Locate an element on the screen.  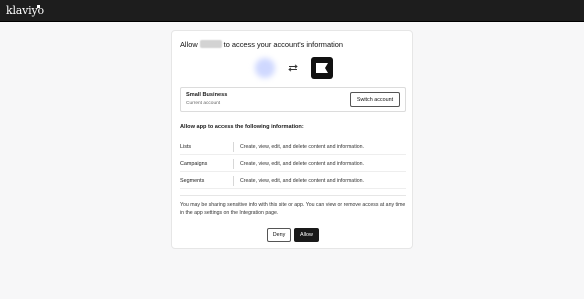
swap-arrows-icon is located at coordinates (293, 68).